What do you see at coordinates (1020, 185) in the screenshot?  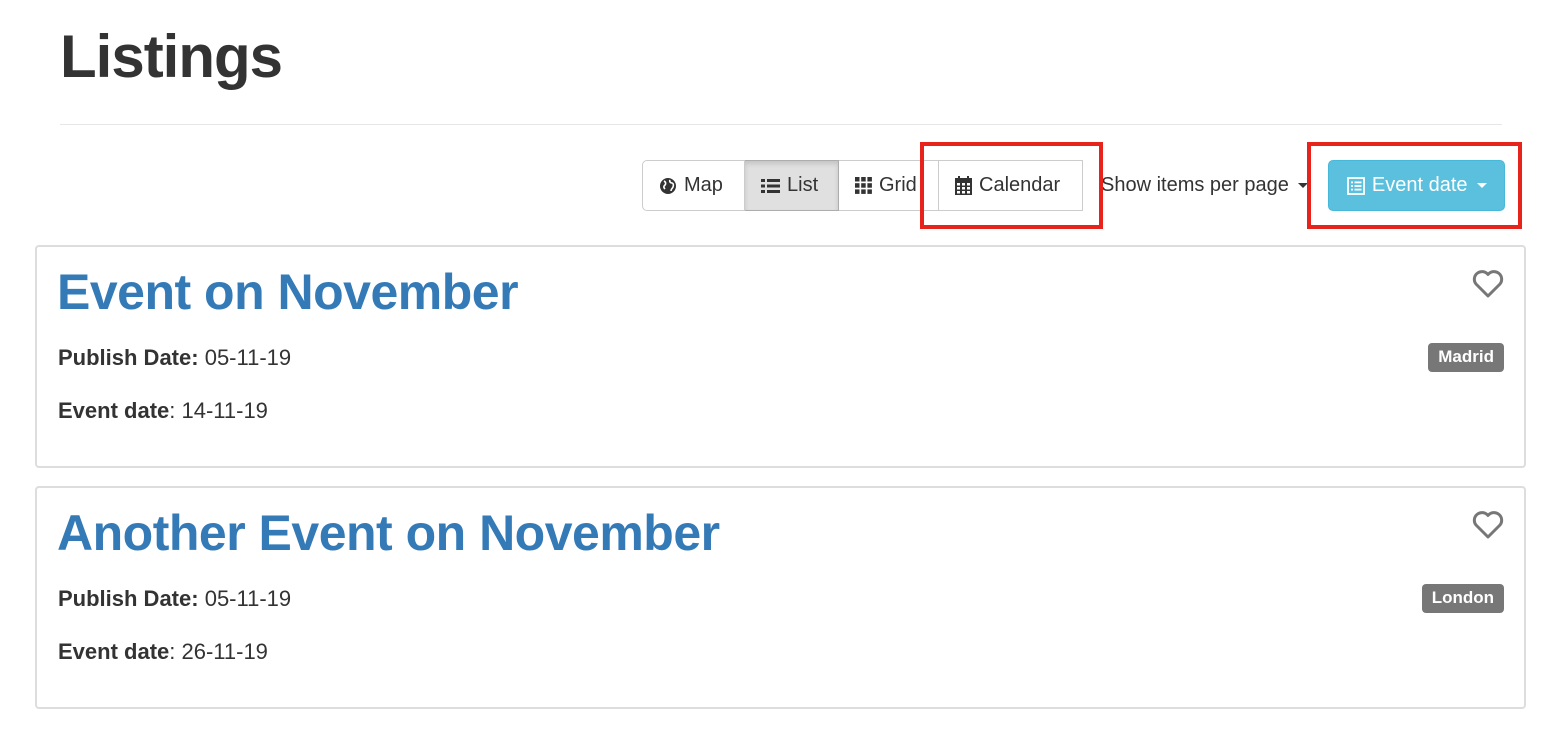 I see `calendar-view-label: Calendar` at bounding box center [1020, 185].